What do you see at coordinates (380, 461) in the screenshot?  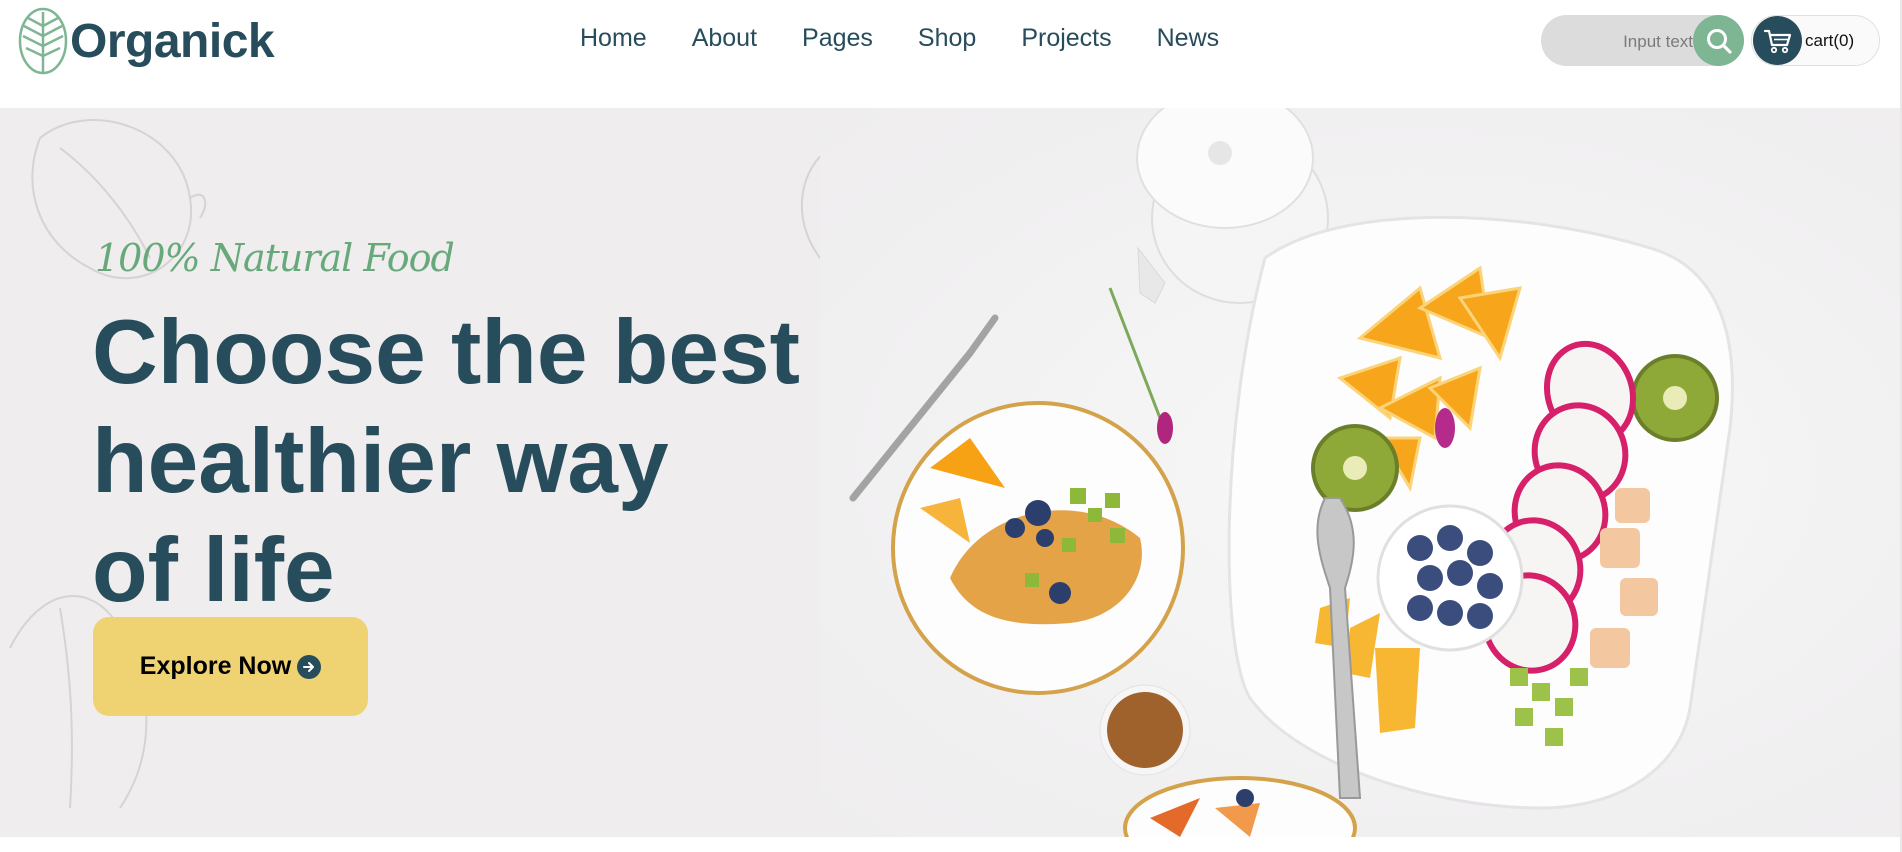 I see `hero-title-line-2: healthier way` at bounding box center [380, 461].